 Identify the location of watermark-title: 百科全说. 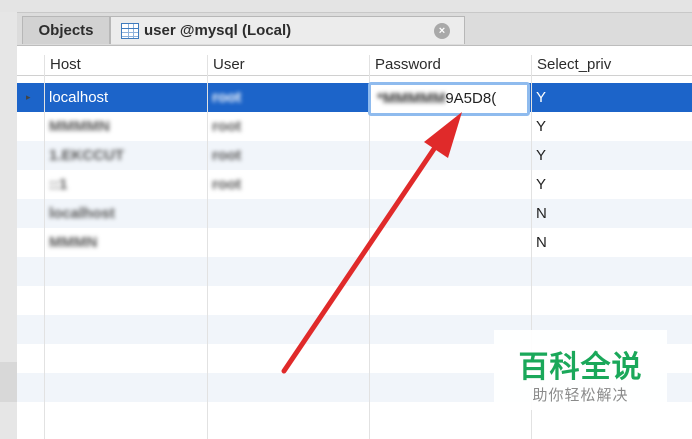
(580, 367).